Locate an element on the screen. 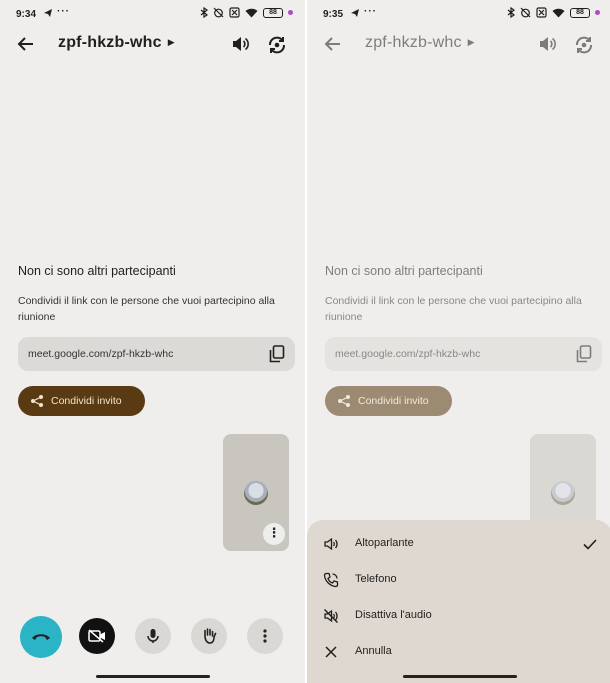 The height and width of the screenshot is (683, 610). more-options-button is located at coordinates (265, 636).